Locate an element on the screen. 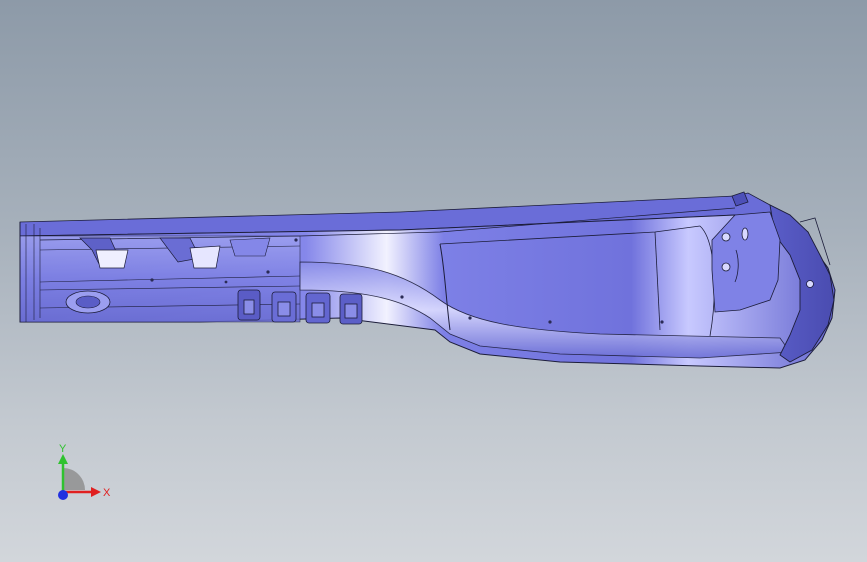  y-axis-arrow-icon is located at coordinates (63, 459).